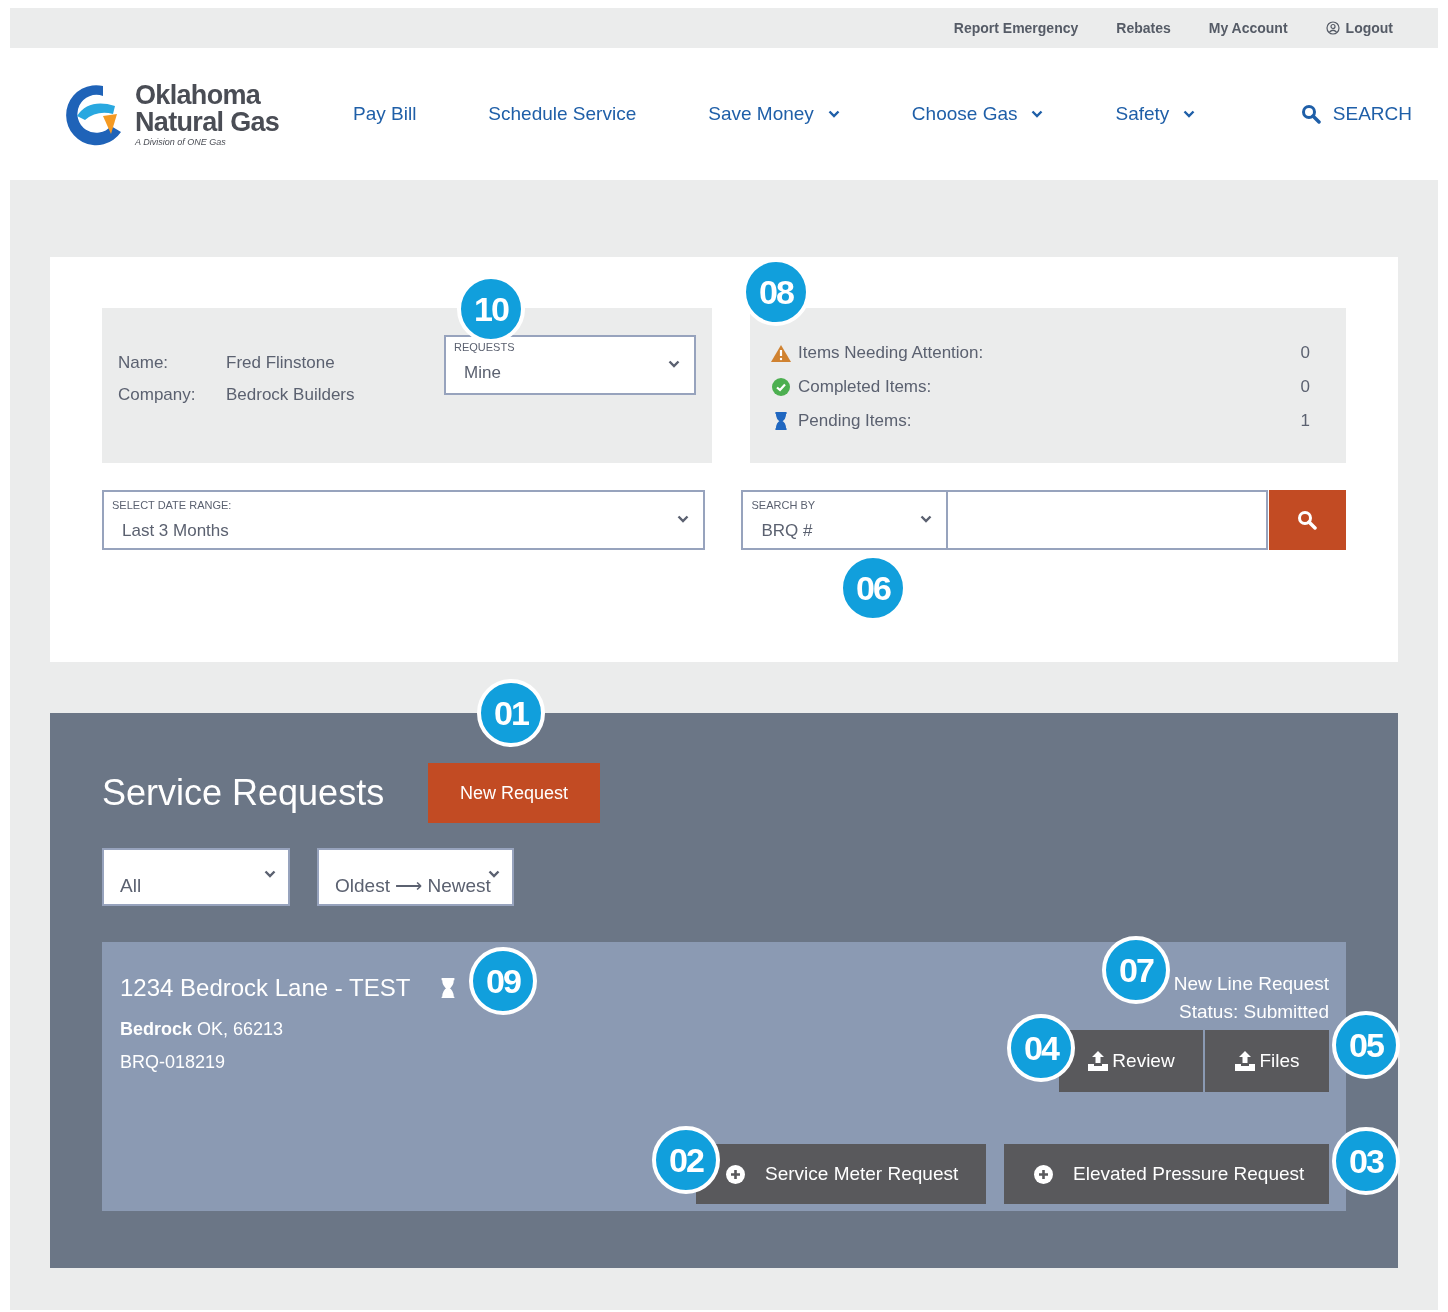  I want to click on upload-button: Files, so click(1267, 1061).